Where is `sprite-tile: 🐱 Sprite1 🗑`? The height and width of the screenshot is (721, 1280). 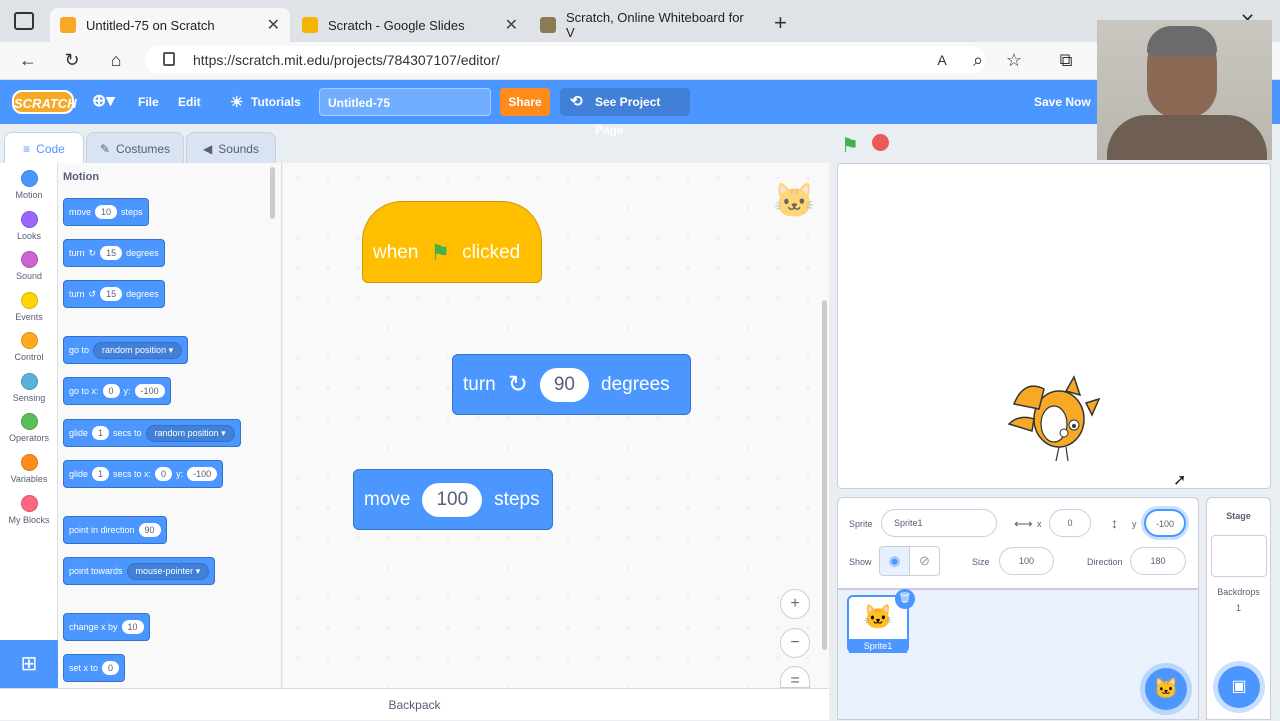 sprite-tile: 🐱 Sprite1 🗑 is located at coordinates (881, 621).